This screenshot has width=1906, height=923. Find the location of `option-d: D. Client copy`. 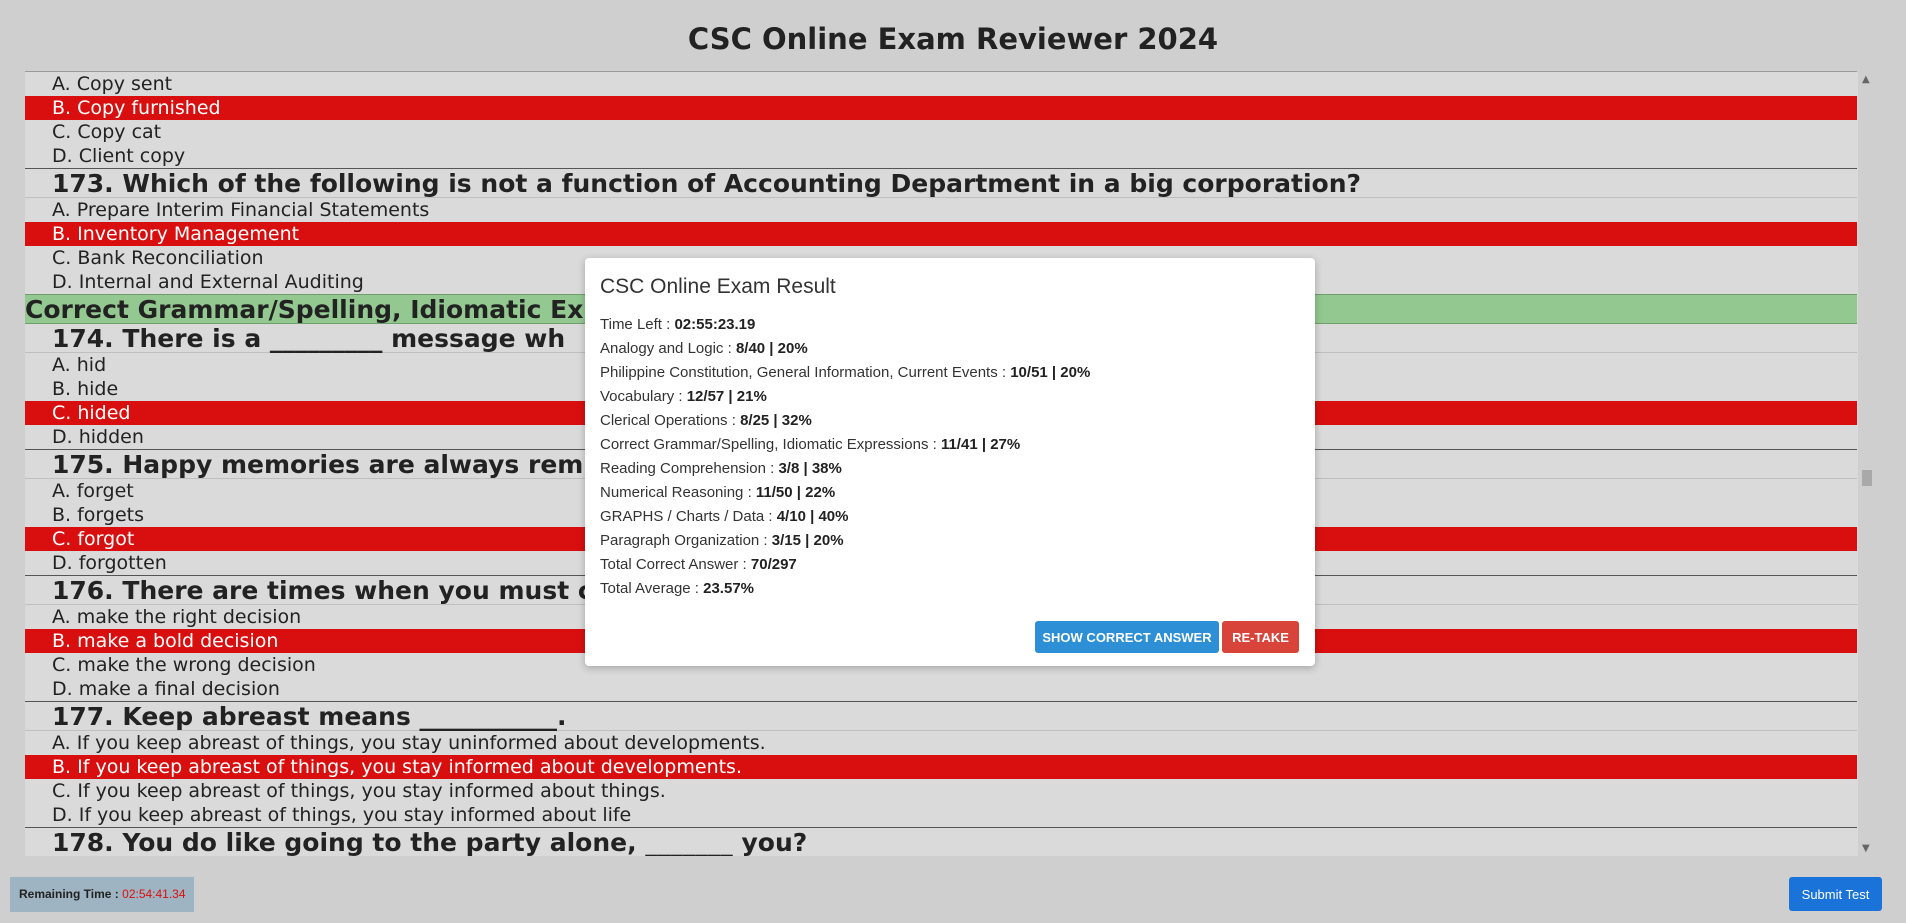

option-d: D. Client copy is located at coordinates (941, 156).